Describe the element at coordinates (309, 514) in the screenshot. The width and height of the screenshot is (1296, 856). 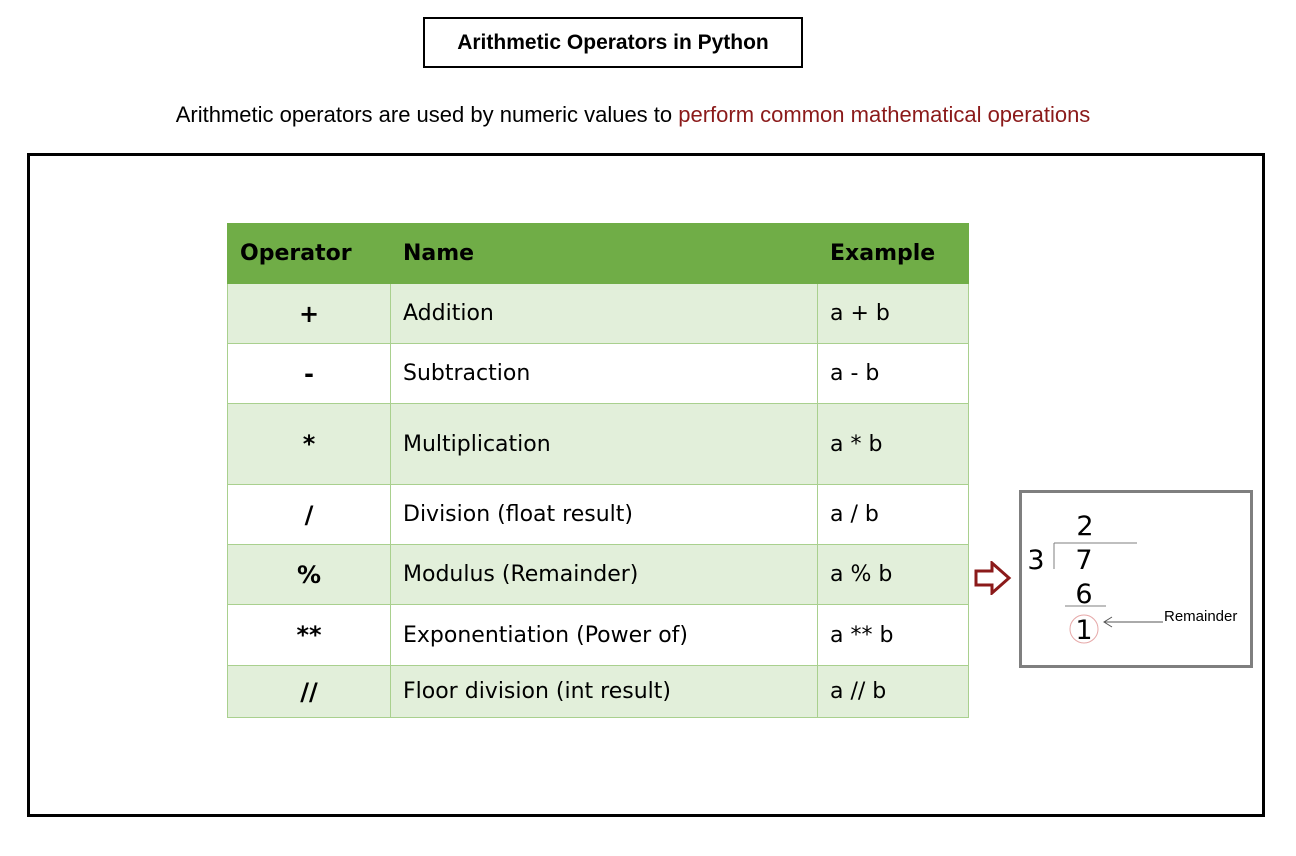
I see `operator-cell: /` at that location.